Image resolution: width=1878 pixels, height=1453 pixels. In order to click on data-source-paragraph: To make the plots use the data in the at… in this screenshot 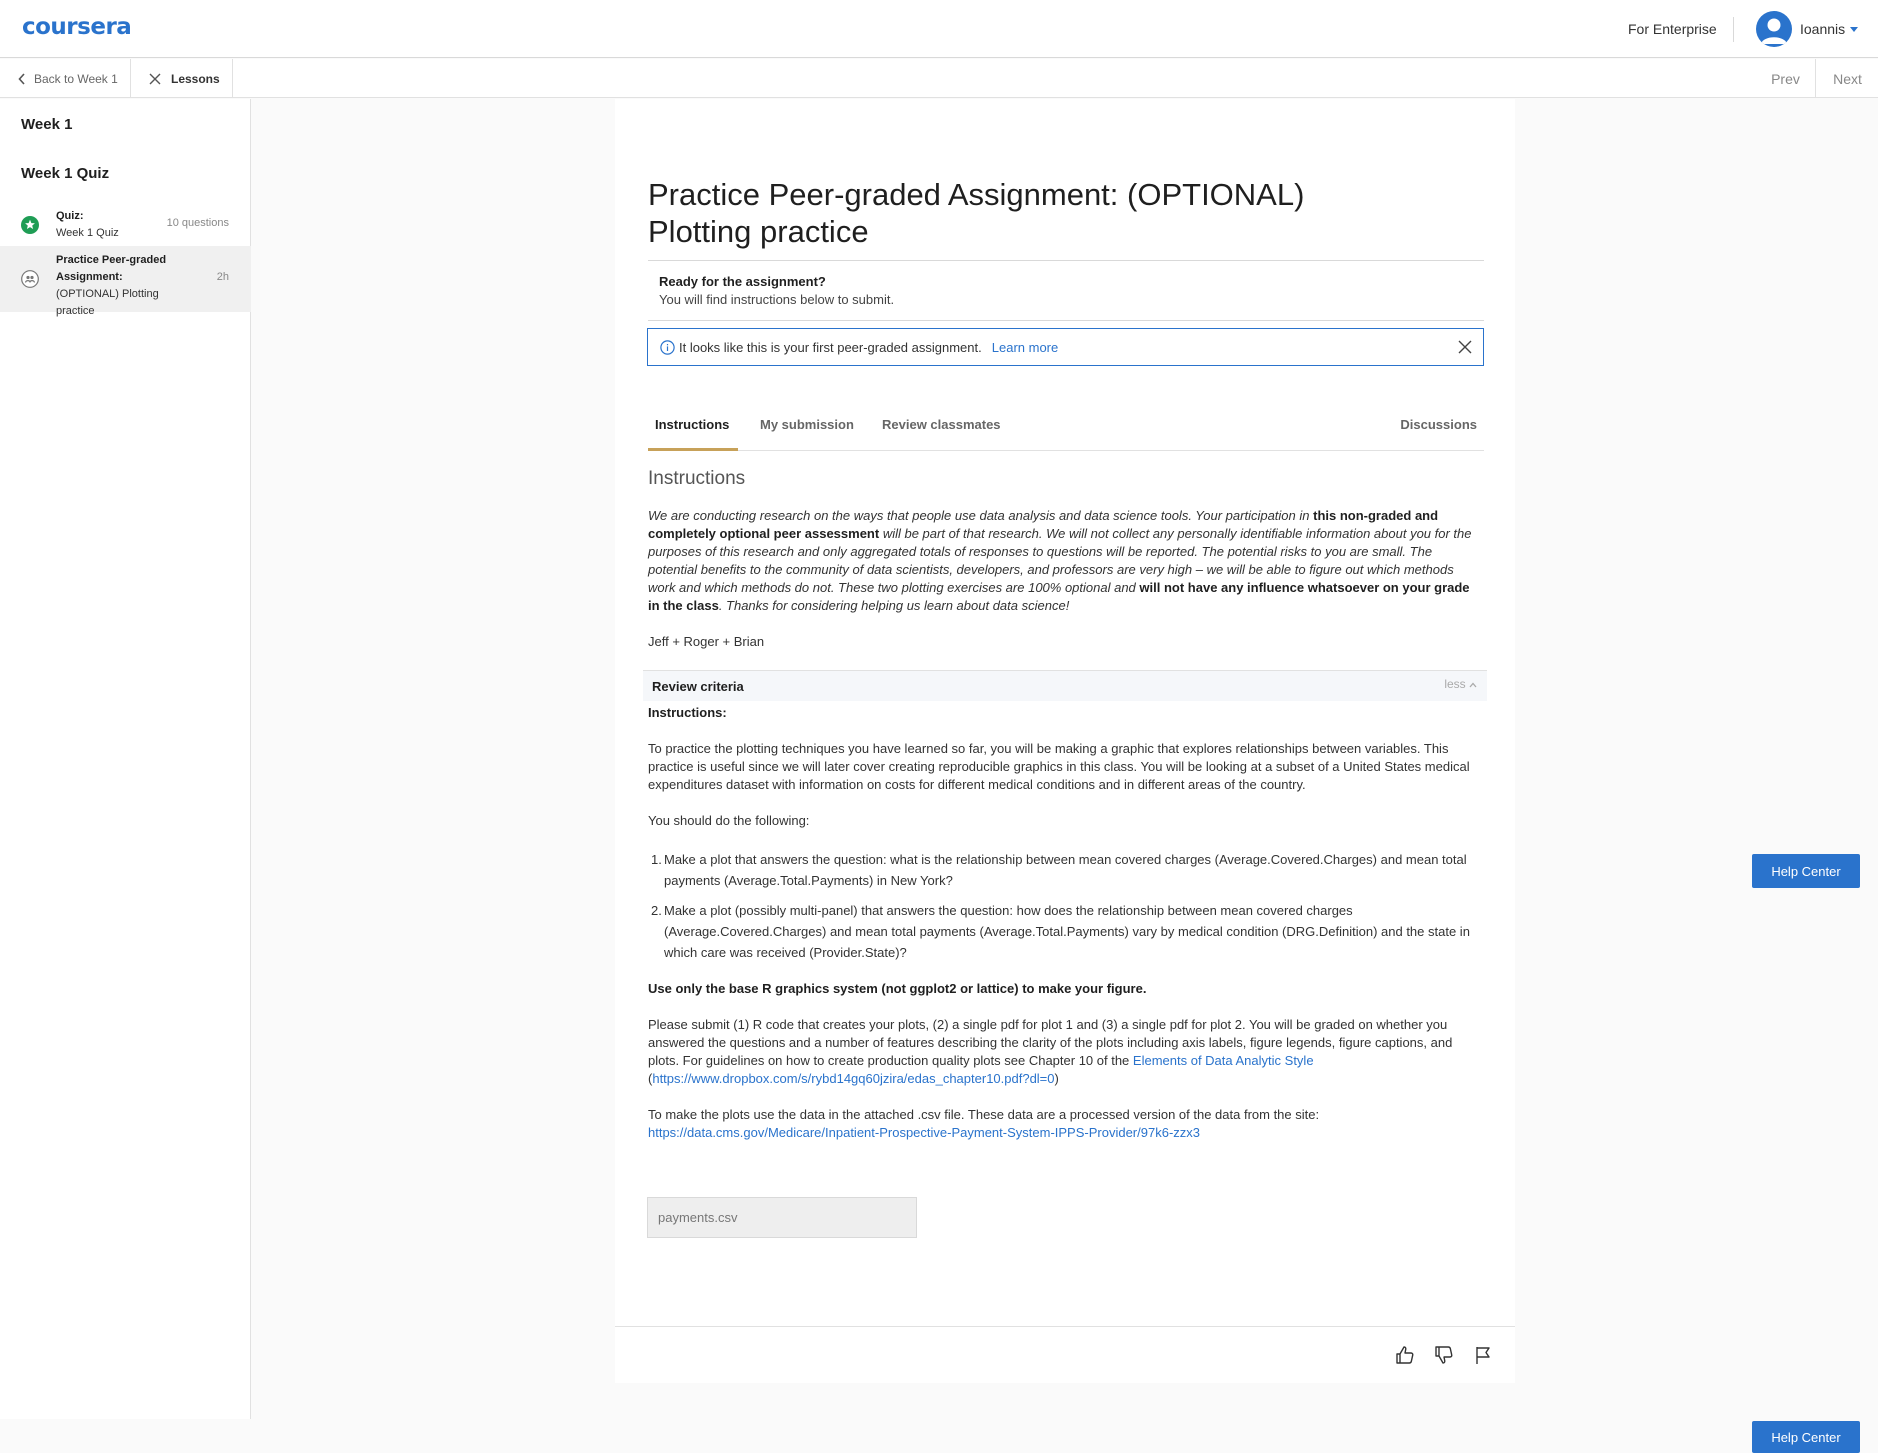, I will do `click(1066, 1124)`.